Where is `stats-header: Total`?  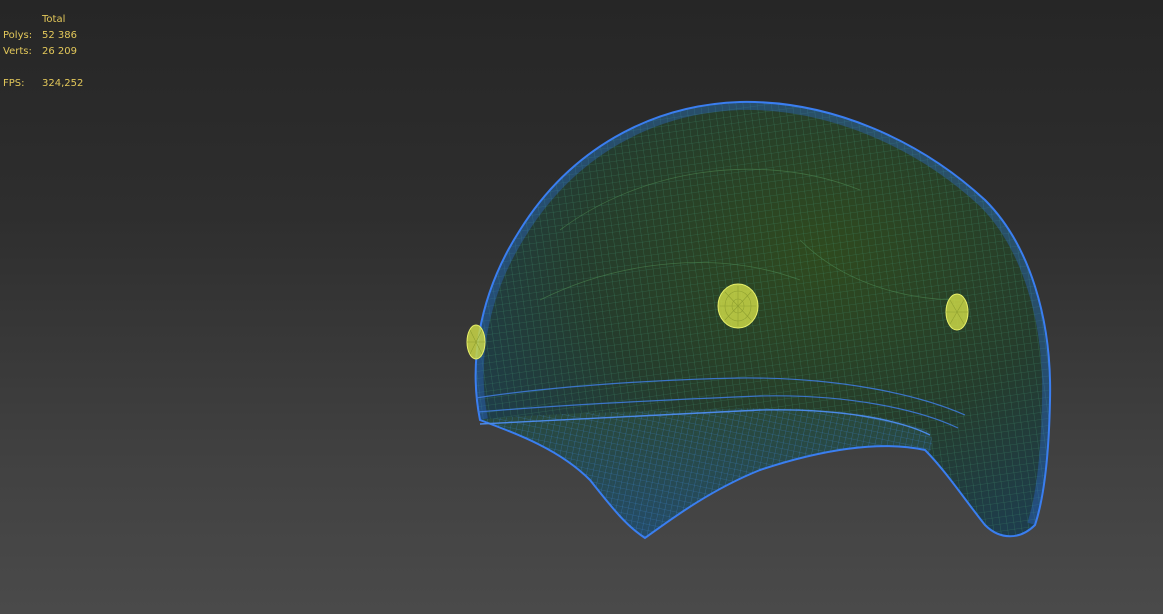 stats-header: Total is located at coordinates (54, 19).